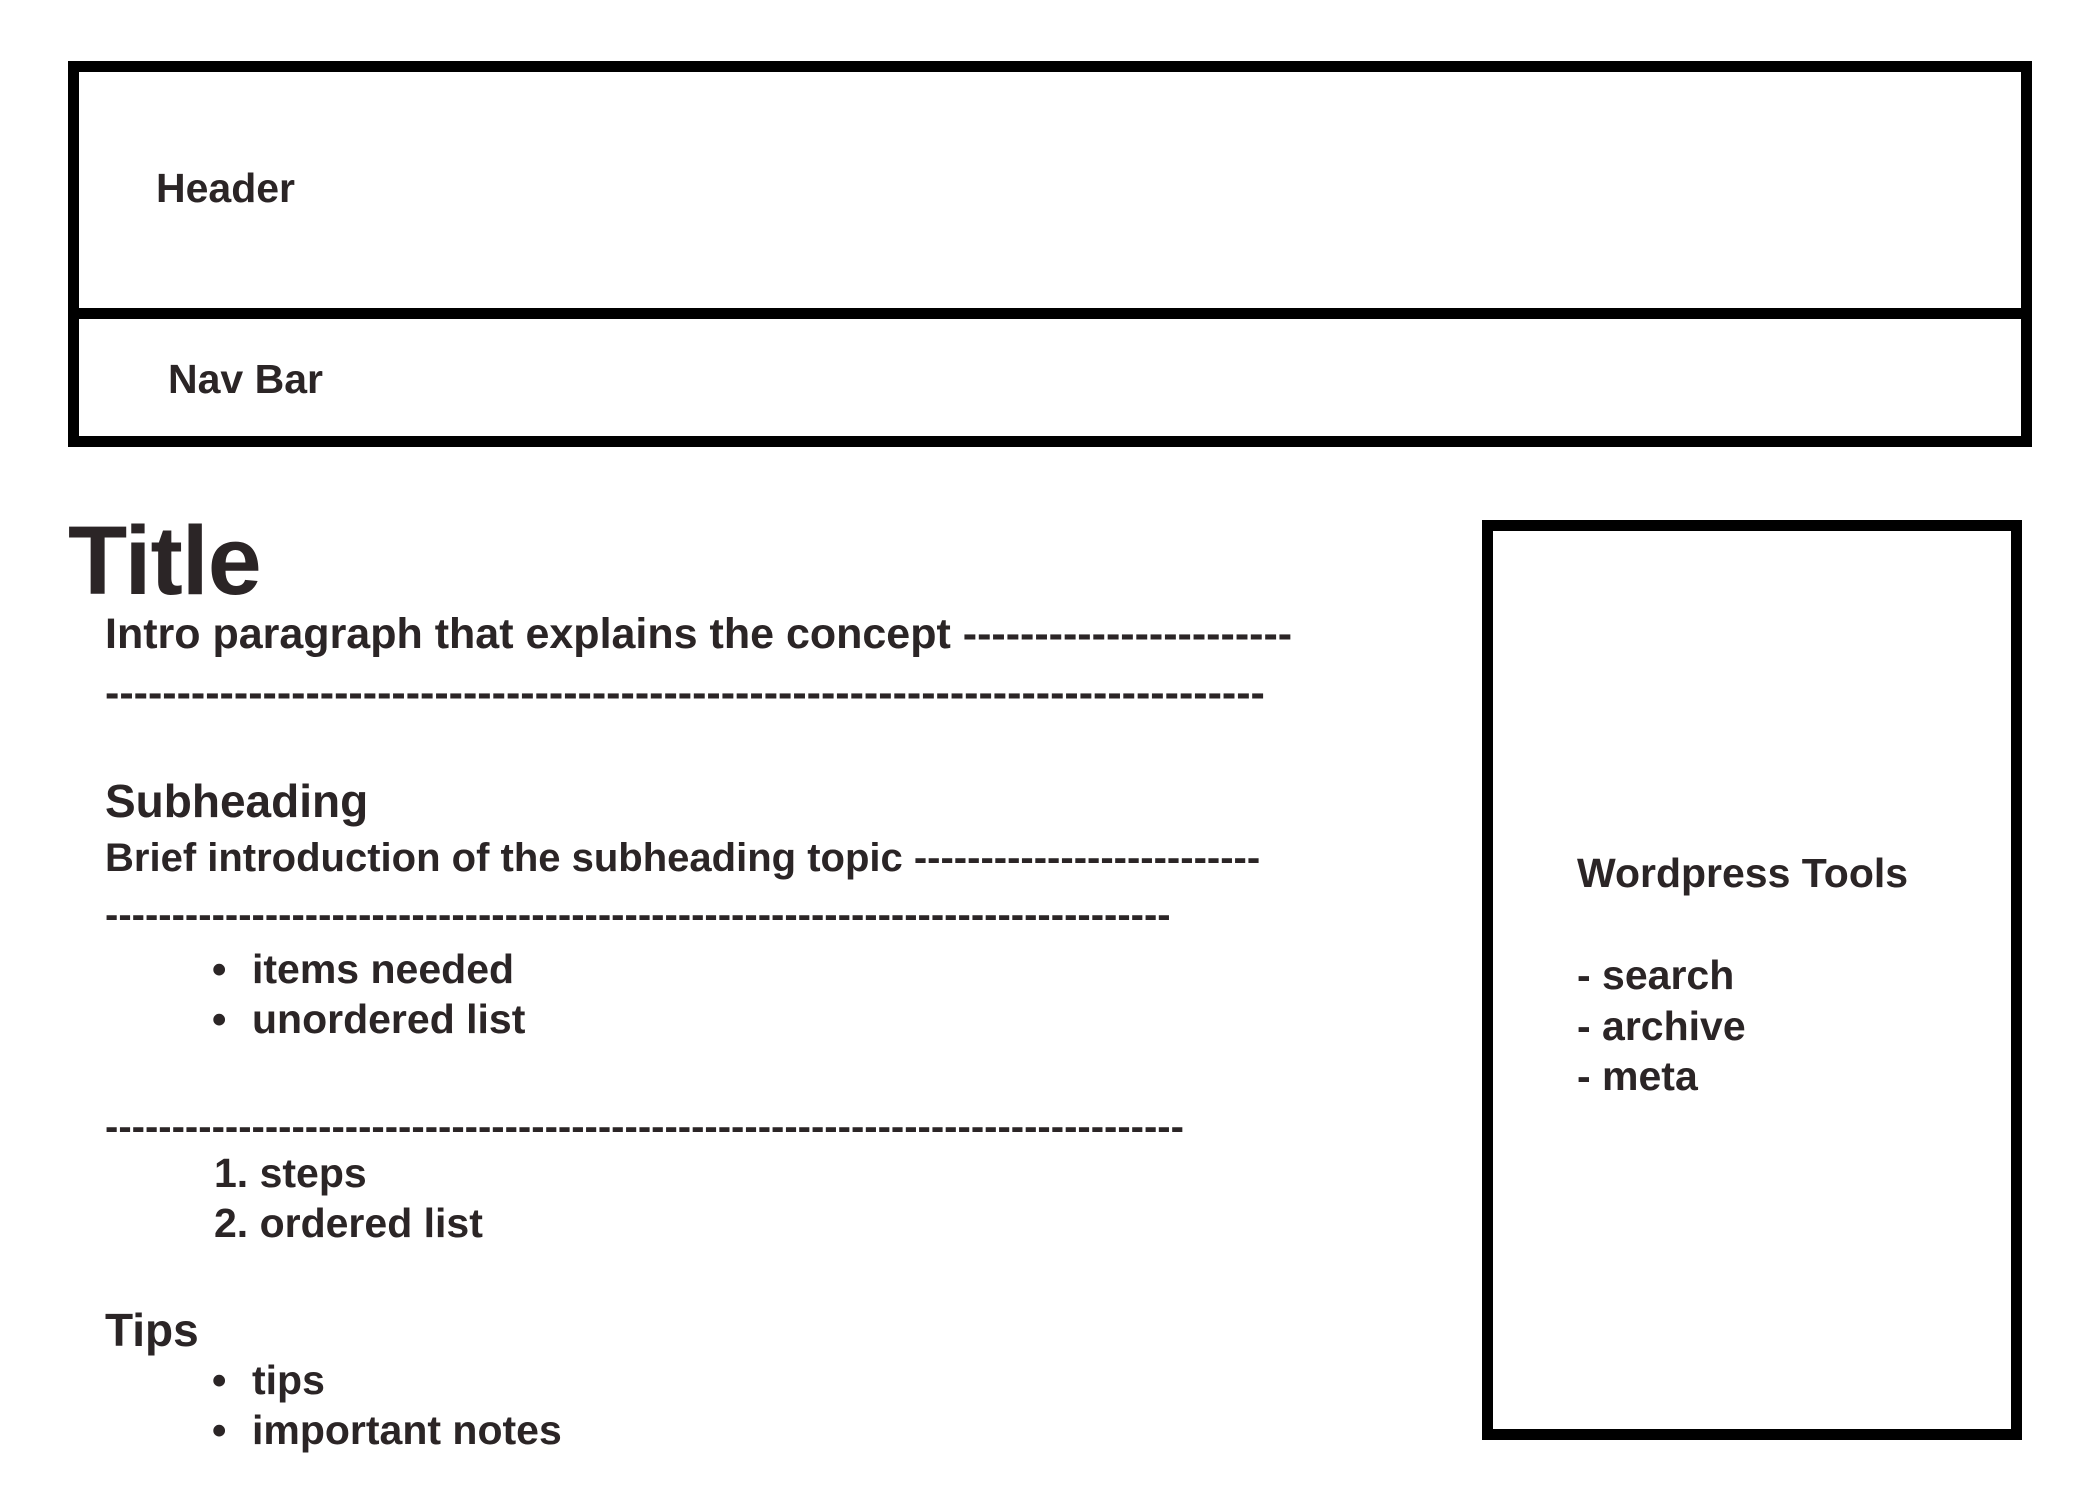  I want to click on sidebar-item-meta: - meta, so click(1637, 1076).